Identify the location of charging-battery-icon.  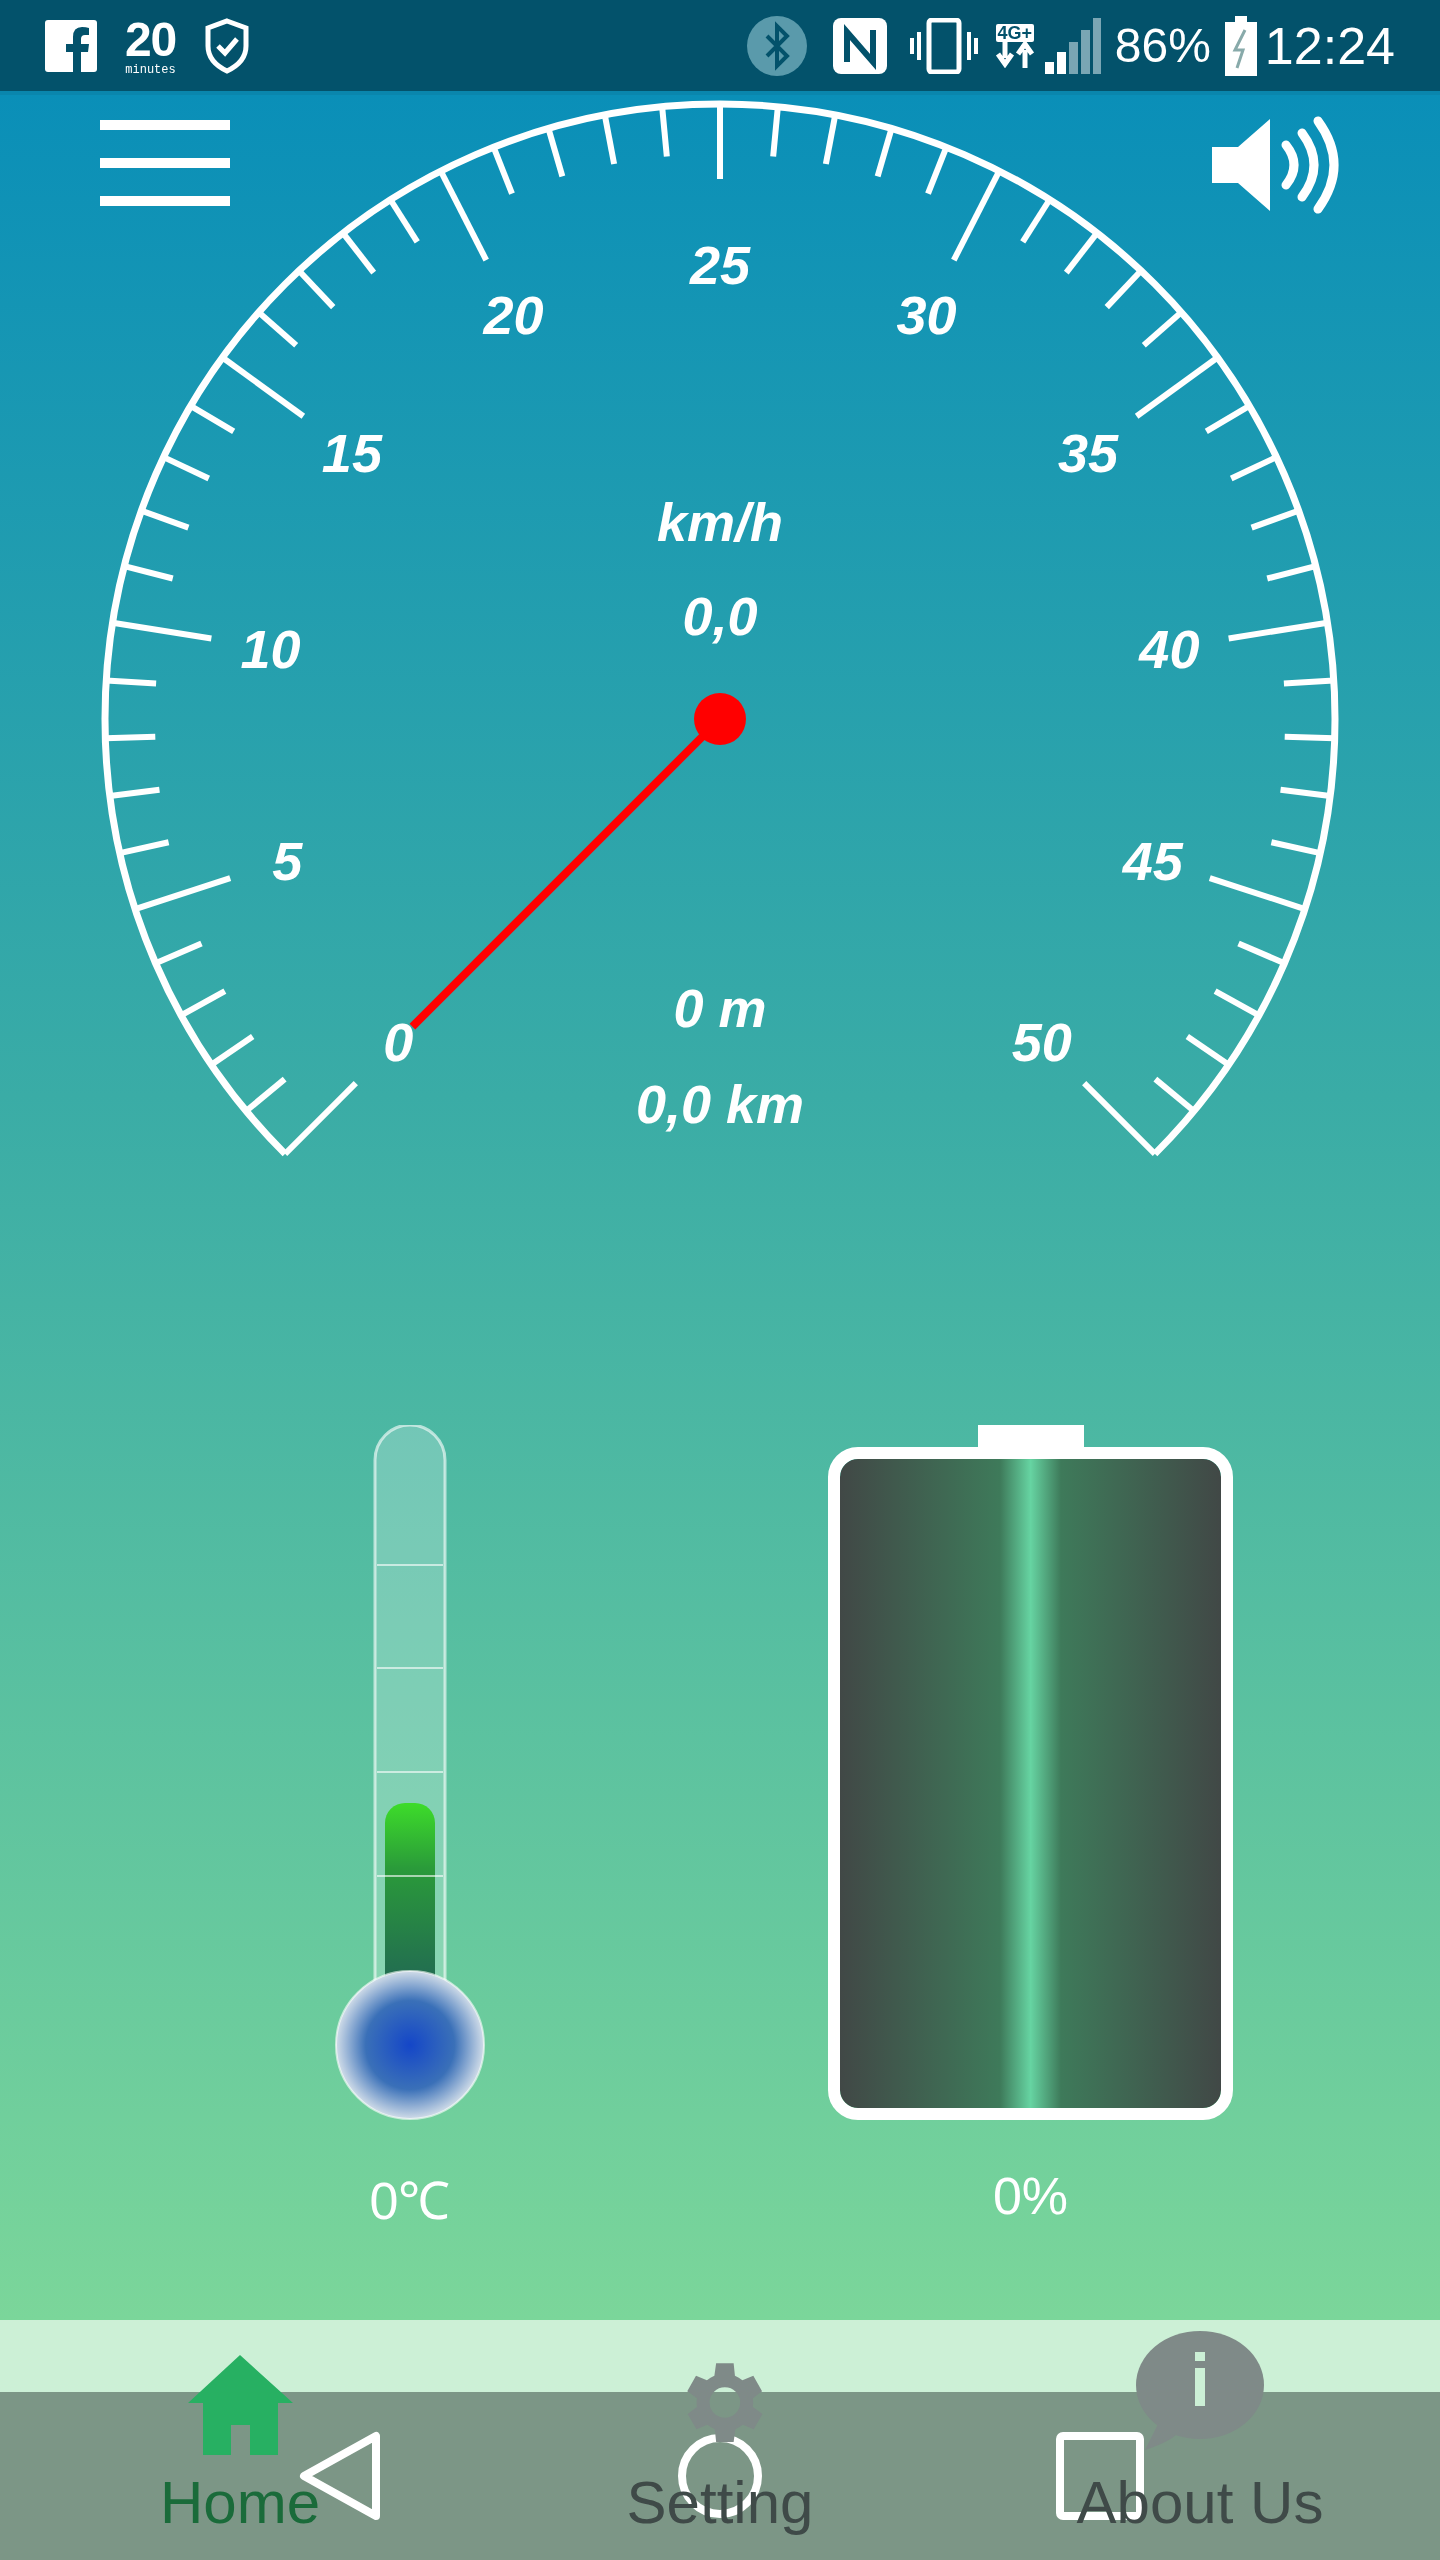
(1240, 45).